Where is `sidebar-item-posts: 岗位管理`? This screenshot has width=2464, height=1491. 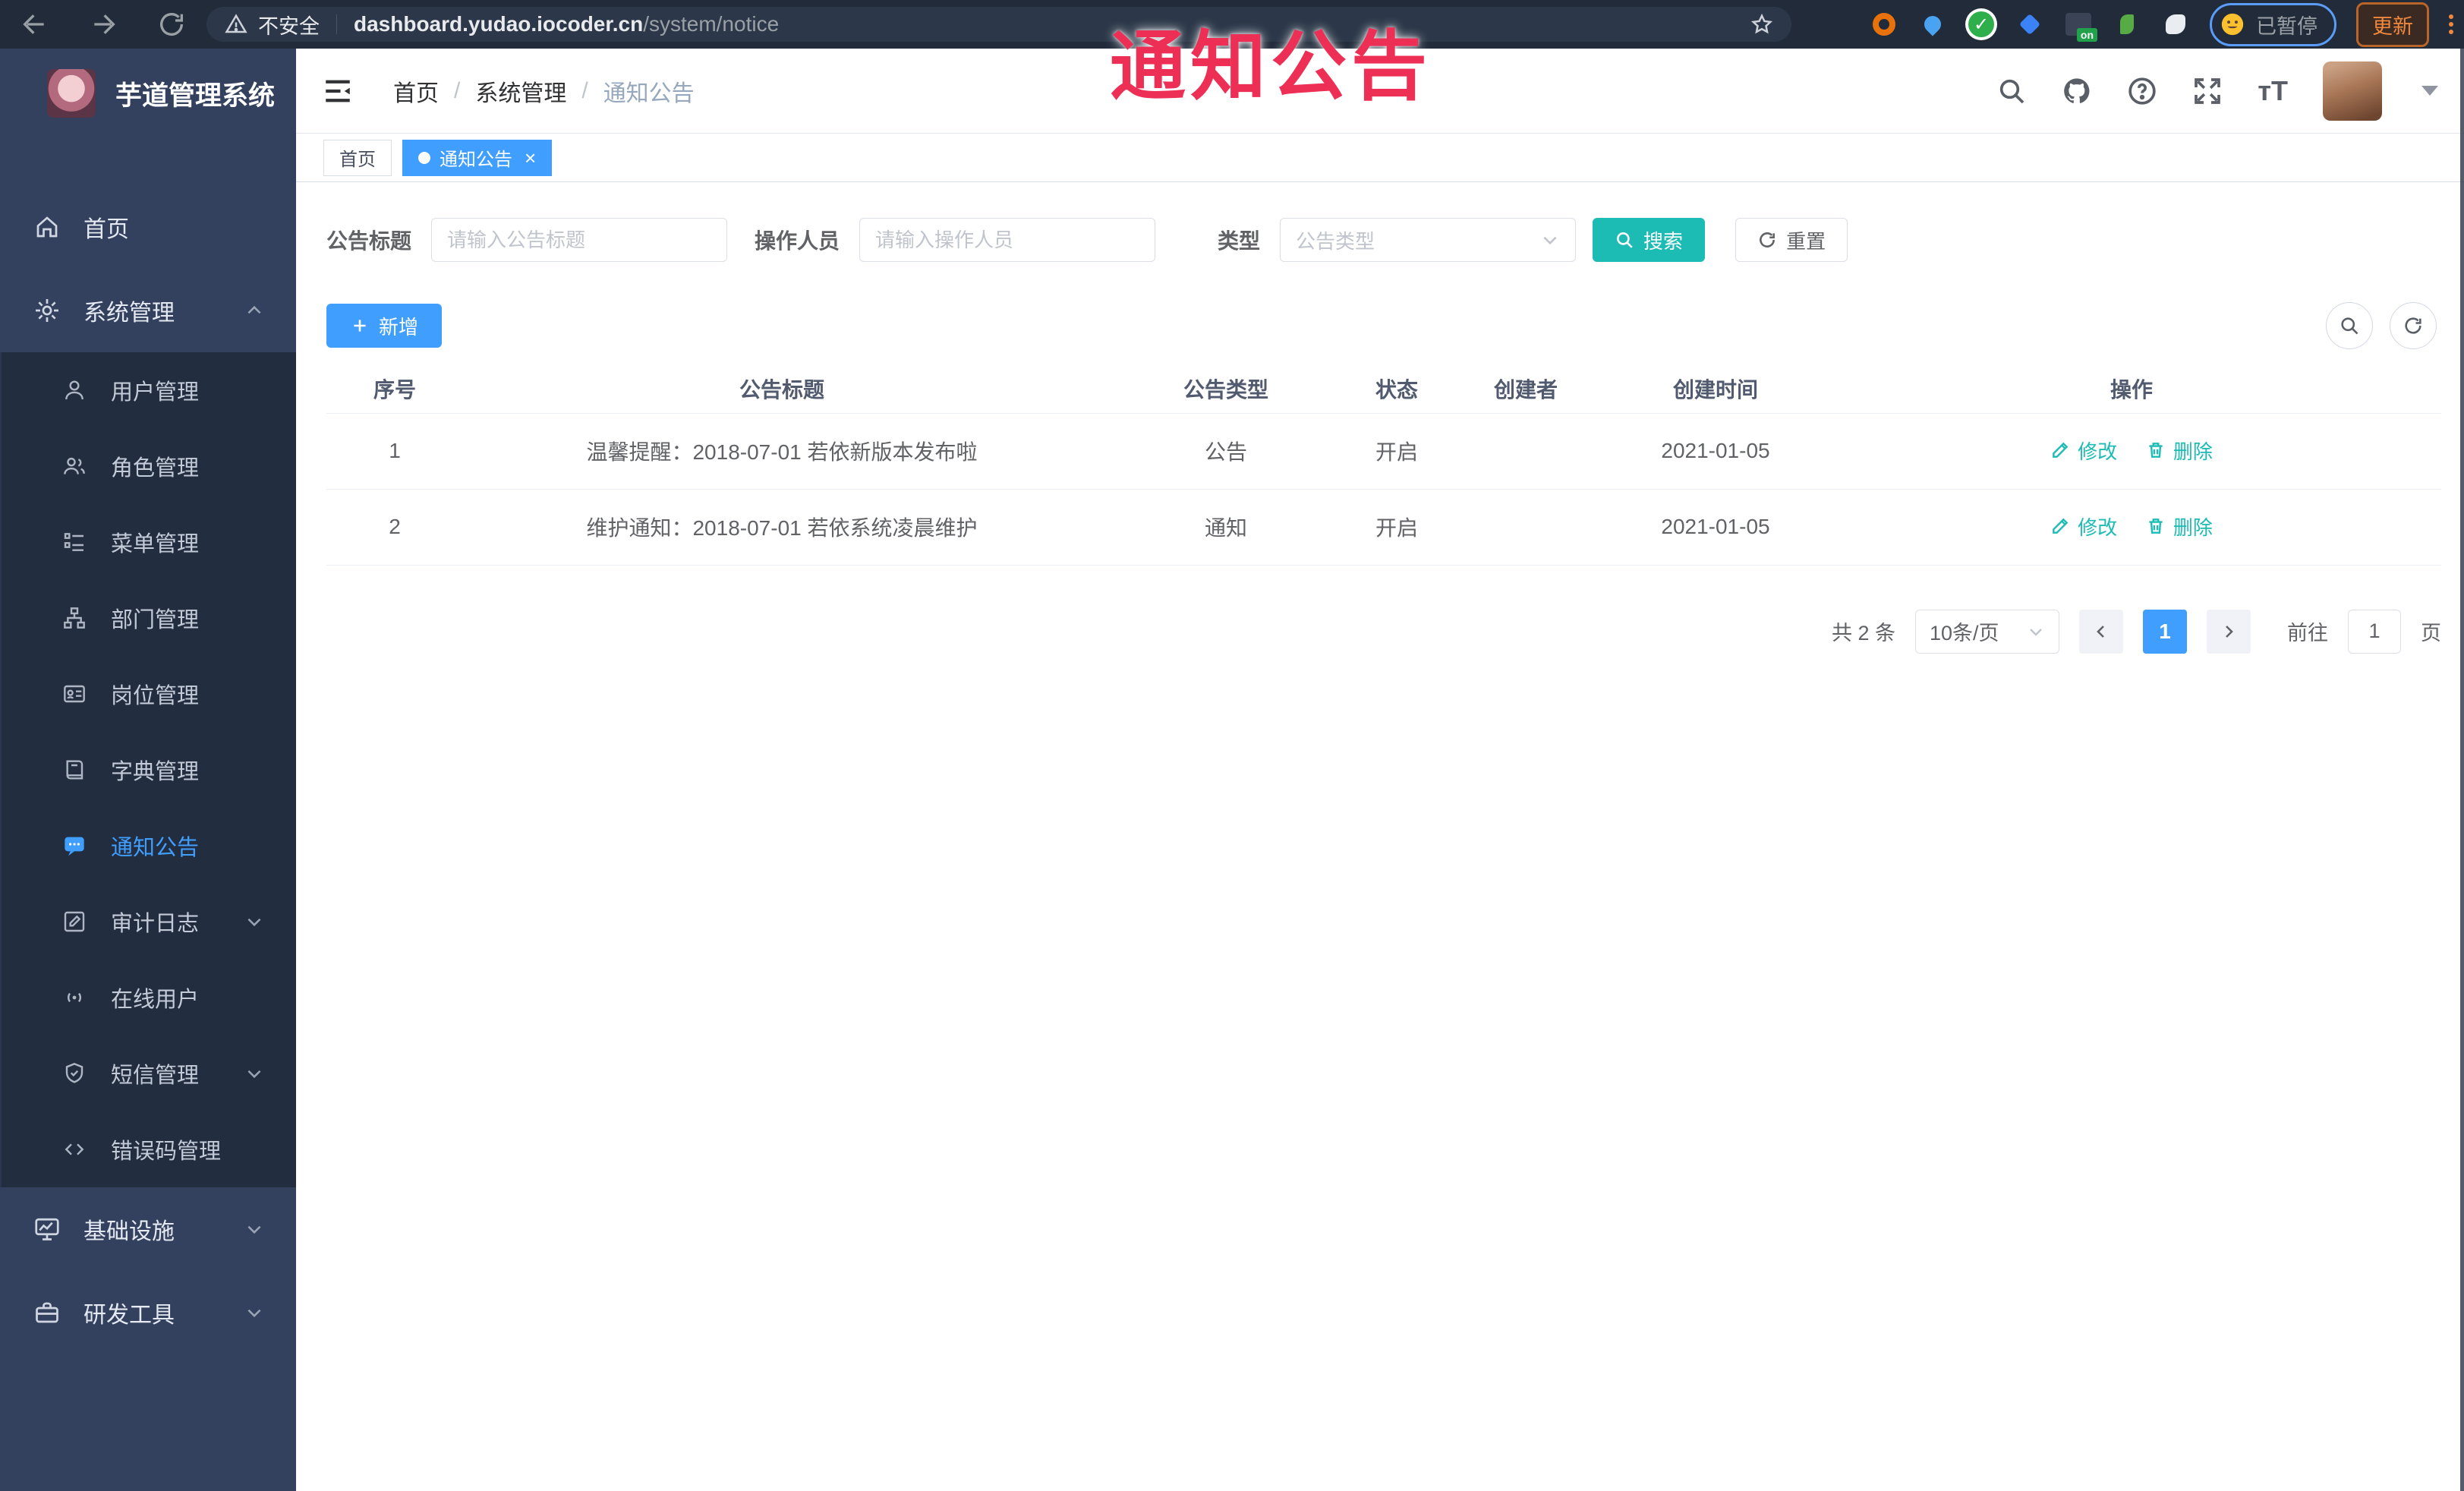
sidebar-item-posts: 岗位管理 is located at coordinates (149, 694).